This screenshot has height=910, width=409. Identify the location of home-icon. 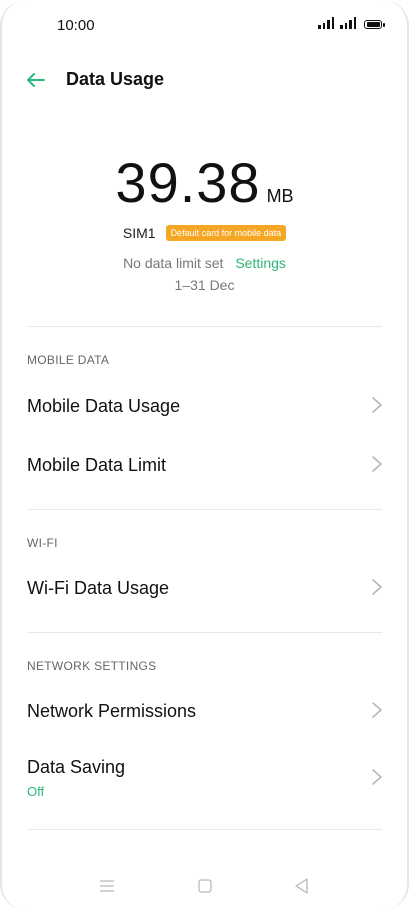
(205, 886).